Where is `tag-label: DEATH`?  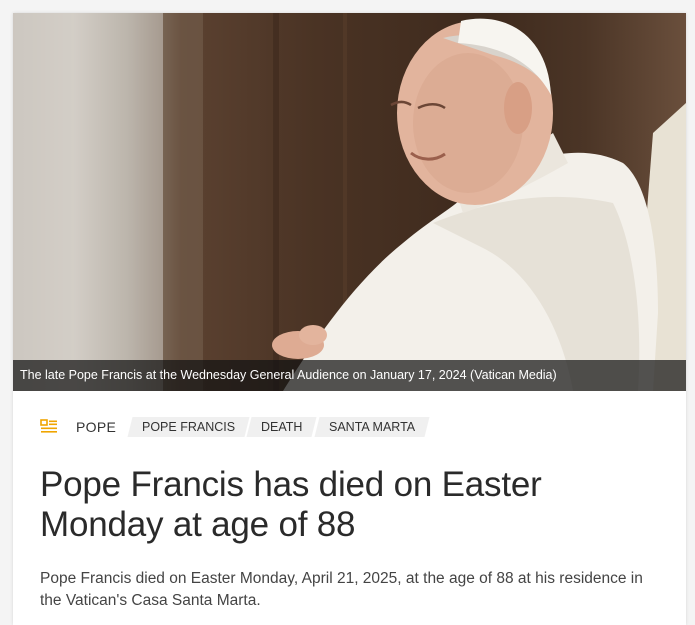 tag-label: DEATH is located at coordinates (282, 427).